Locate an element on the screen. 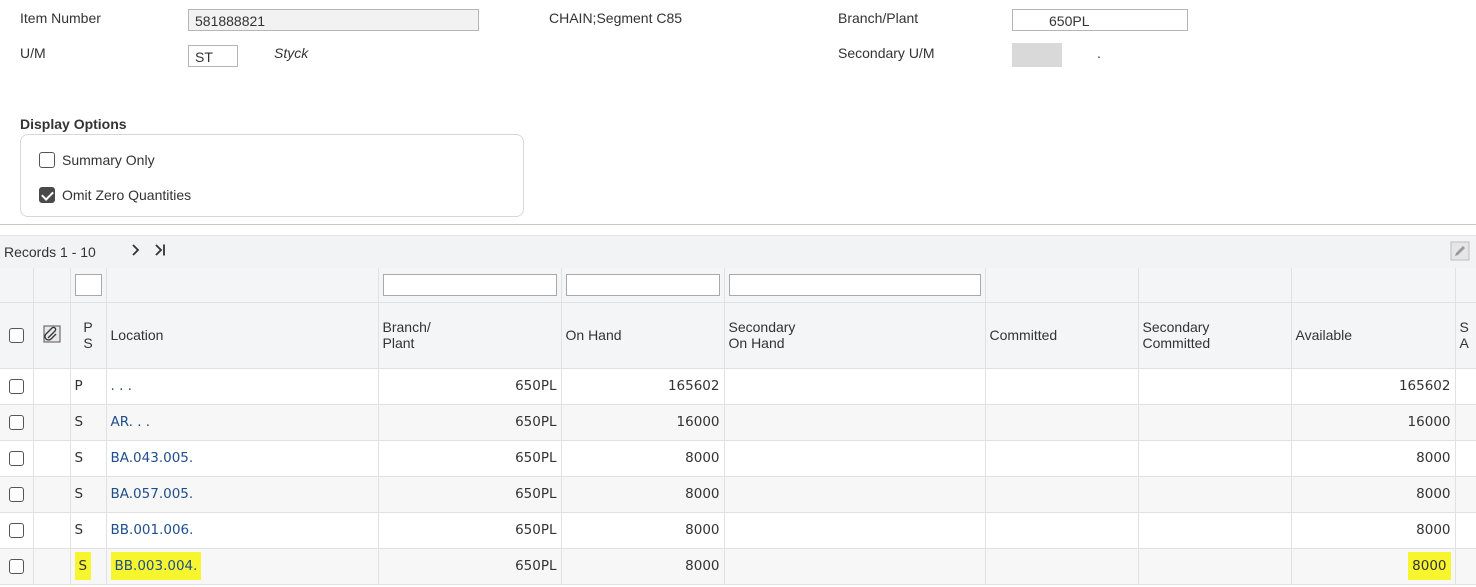  location-link: AR. . . is located at coordinates (242, 422).